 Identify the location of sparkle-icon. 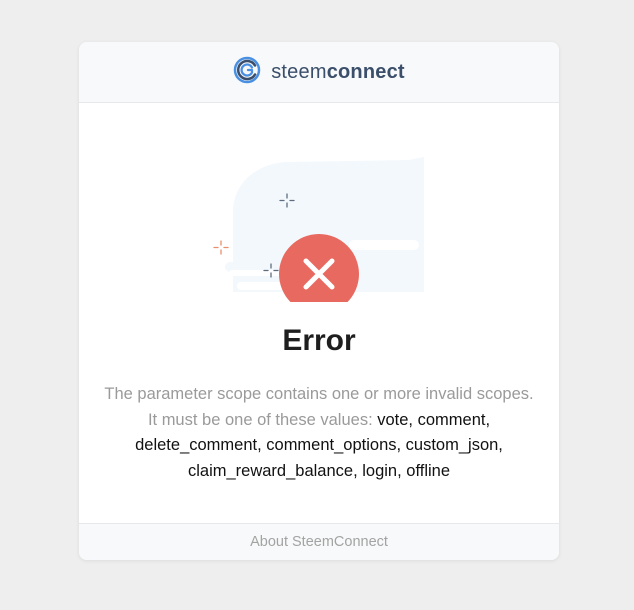
(221, 247).